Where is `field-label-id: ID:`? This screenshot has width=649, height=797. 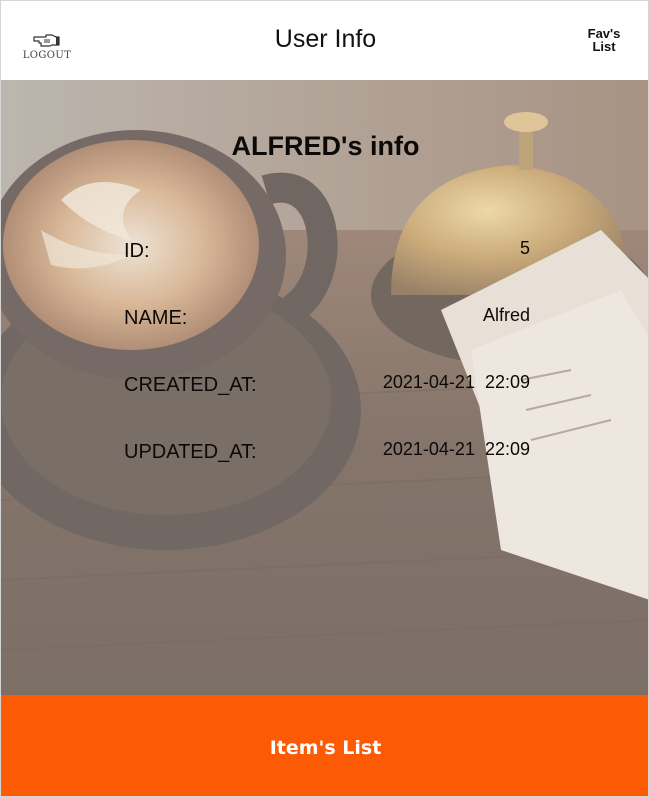
field-label-id: ID: is located at coordinates (137, 251).